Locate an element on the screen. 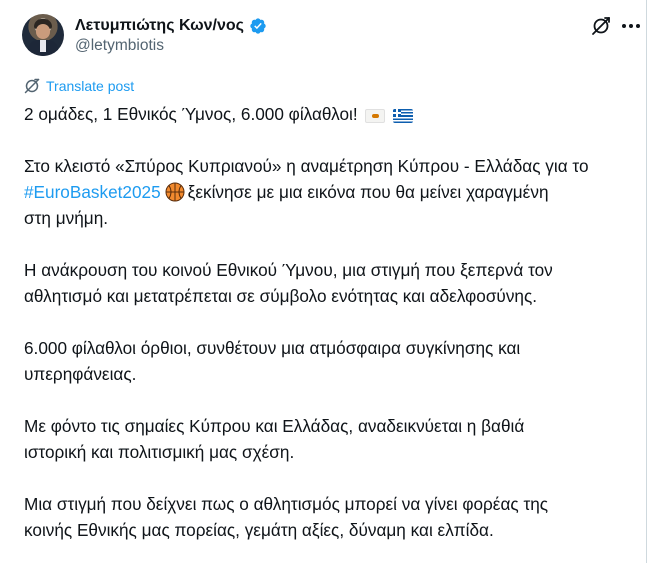 This screenshot has width=647, height=569. more-icon is located at coordinates (631, 26).